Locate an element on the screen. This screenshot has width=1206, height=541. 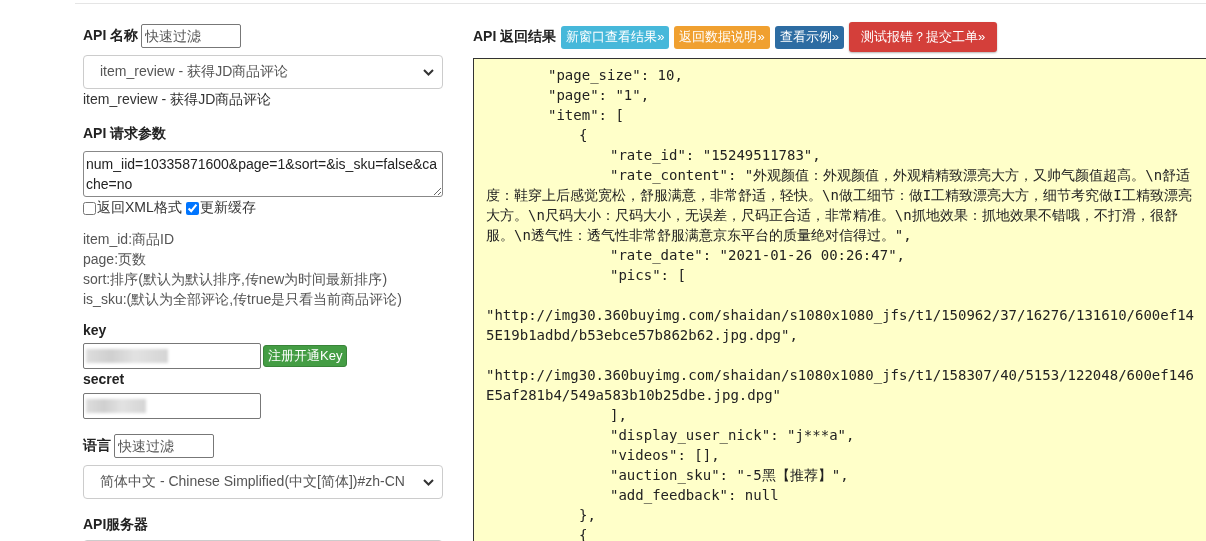
redacted-blur is located at coordinates (116, 406).